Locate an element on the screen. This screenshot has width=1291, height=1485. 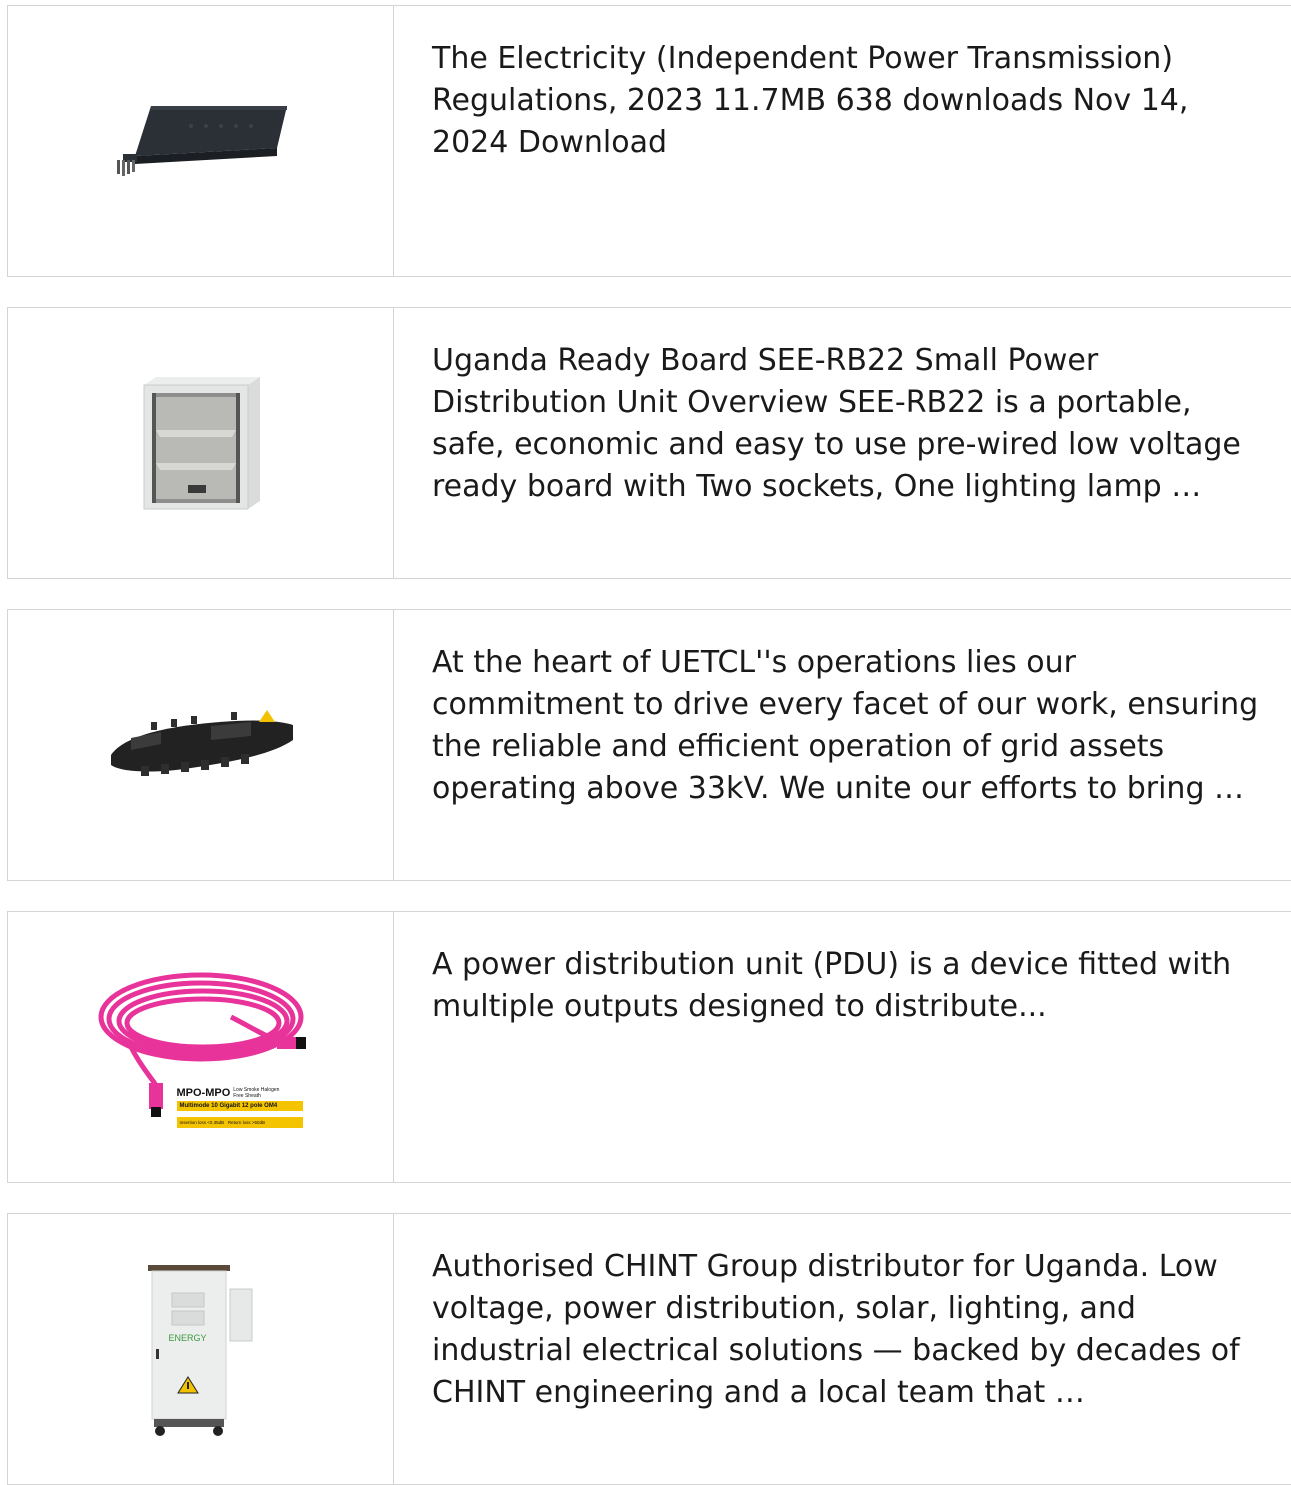
label-subtitle: Low Smoke Halogen Free Sheath is located at coordinates (256, 1093).